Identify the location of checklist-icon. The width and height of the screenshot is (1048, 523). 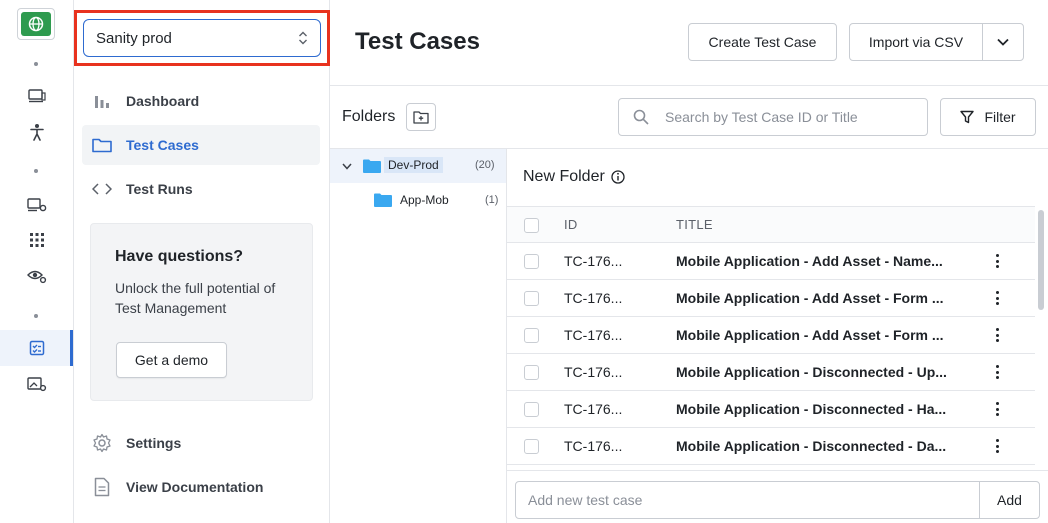
(36, 348).